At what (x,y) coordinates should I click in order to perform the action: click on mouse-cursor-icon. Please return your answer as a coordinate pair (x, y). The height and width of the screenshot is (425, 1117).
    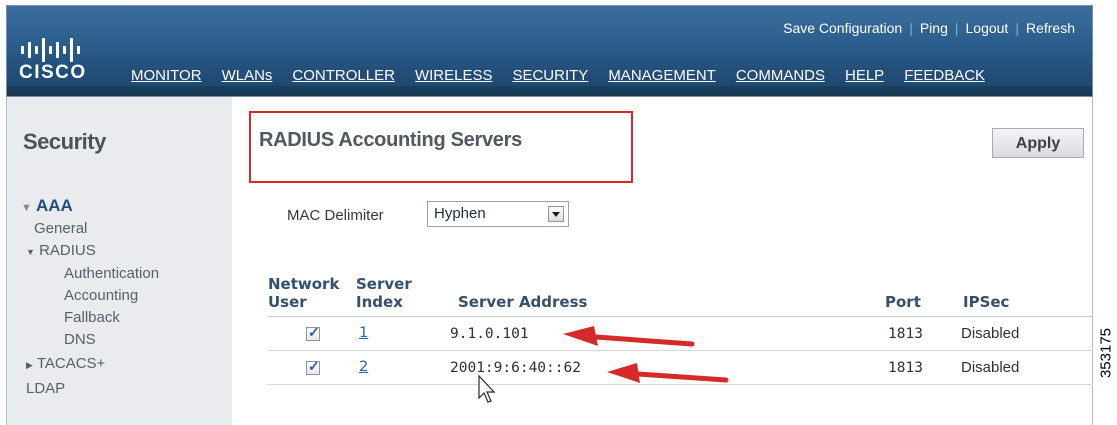
    Looking at the image, I should click on (487, 388).